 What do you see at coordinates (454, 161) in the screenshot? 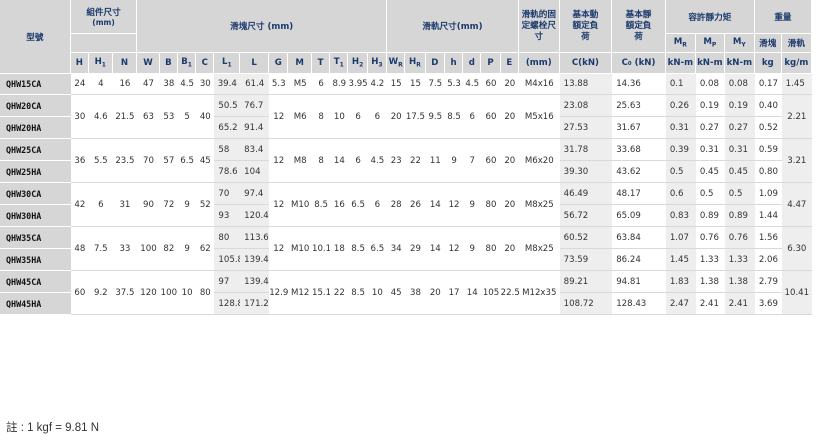
I see `cell-h: 9` at bounding box center [454, 161].